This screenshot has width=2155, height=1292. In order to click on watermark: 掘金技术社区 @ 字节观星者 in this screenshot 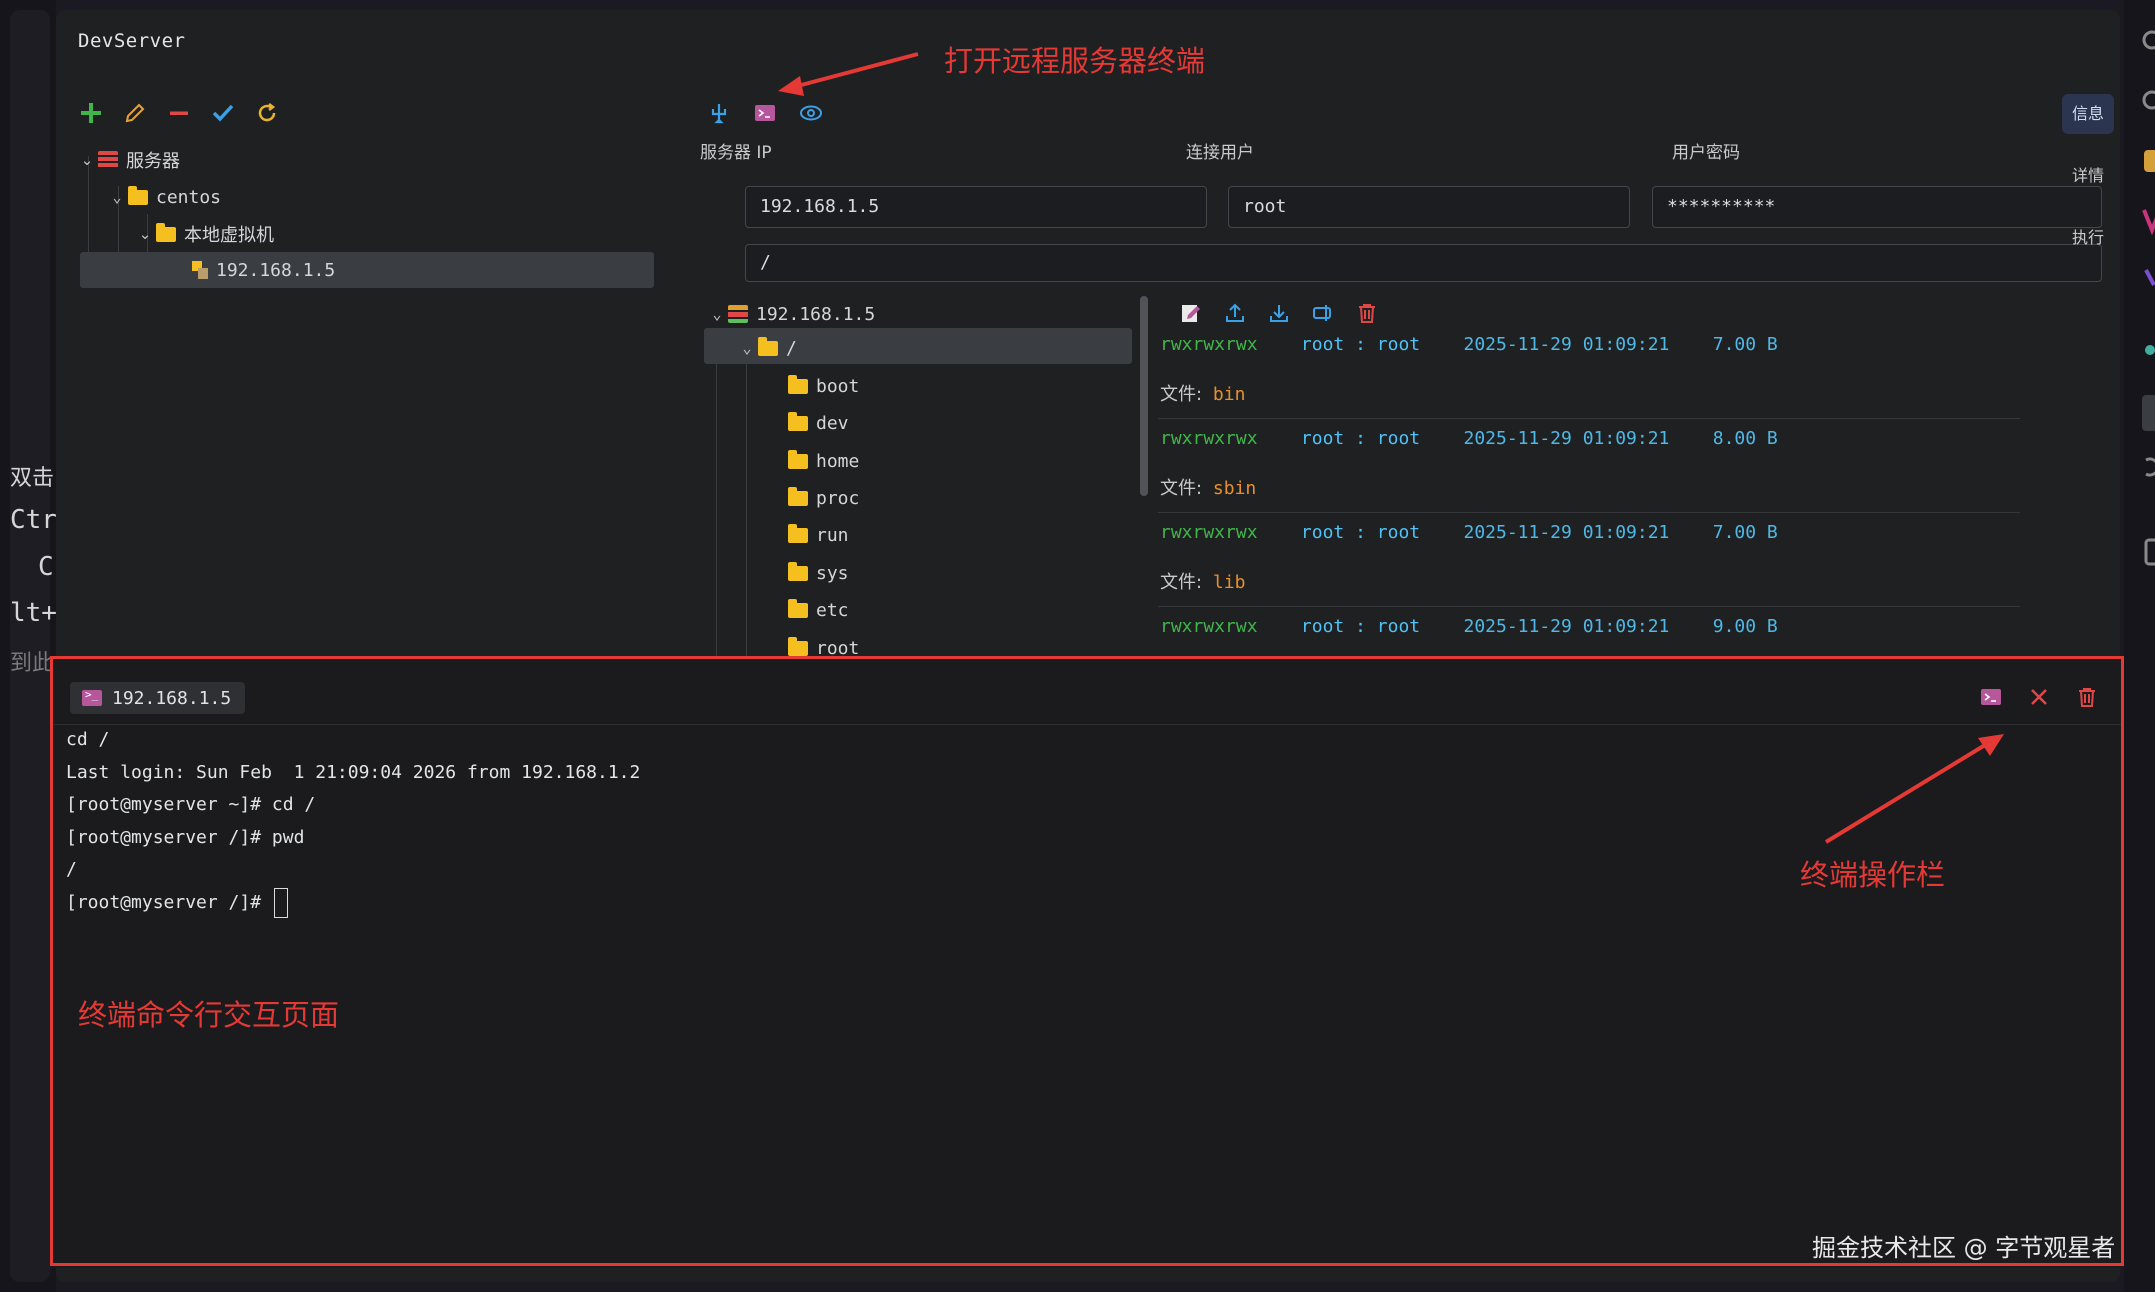, I will do `click(1964, 1248)`.